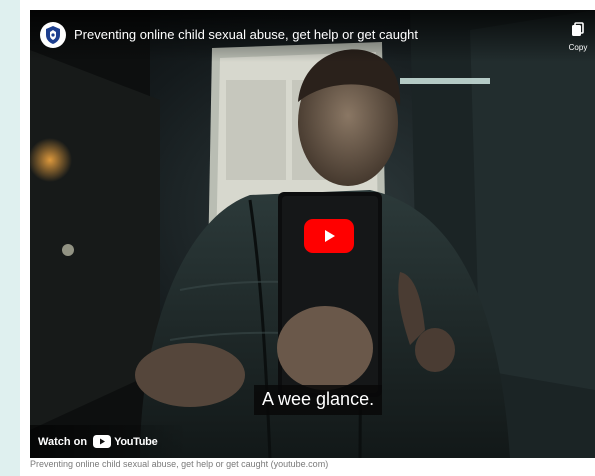  Describe the element at coordinates (53, 35) in the screenshot. I see `police-crest-icon` at that location.